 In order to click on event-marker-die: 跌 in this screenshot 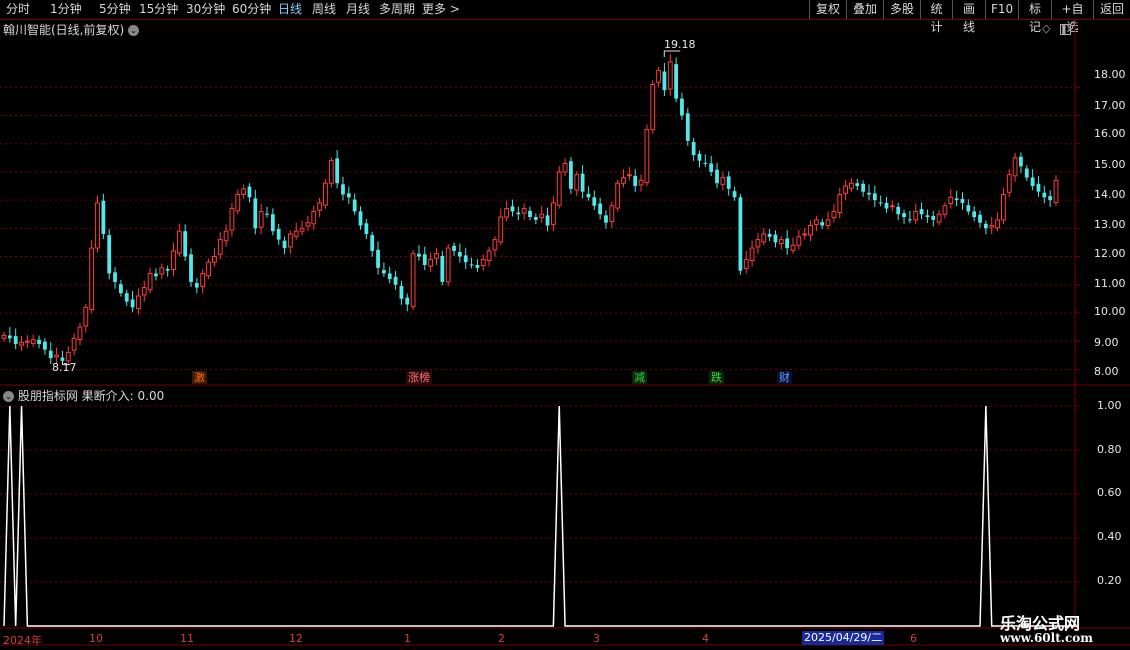, I will do `click(716, 377)`.